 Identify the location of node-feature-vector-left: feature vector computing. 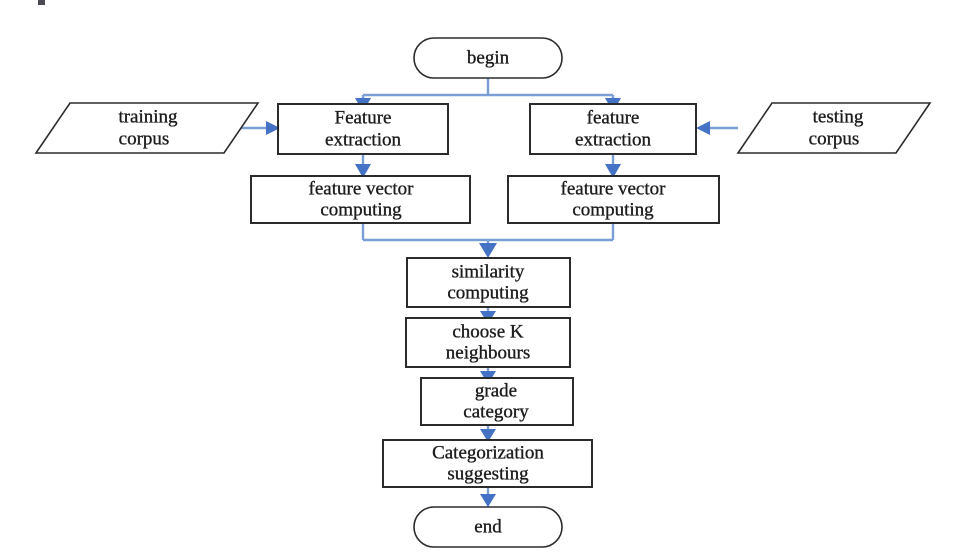
(360, 199).